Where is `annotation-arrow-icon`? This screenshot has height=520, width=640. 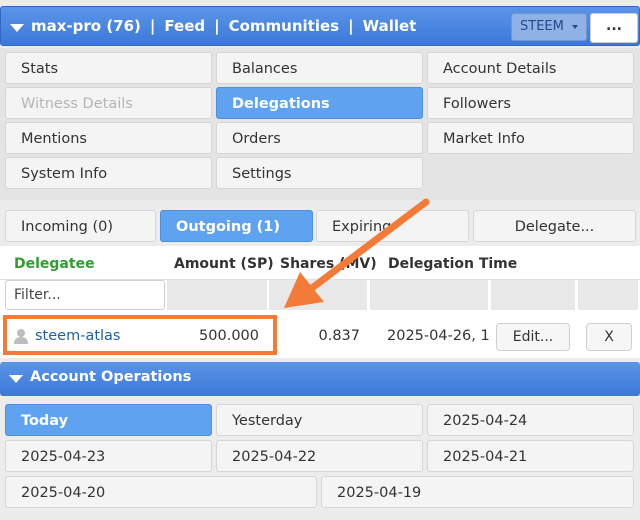
annotation-arrow-icon is located at coordinates (357, 253).